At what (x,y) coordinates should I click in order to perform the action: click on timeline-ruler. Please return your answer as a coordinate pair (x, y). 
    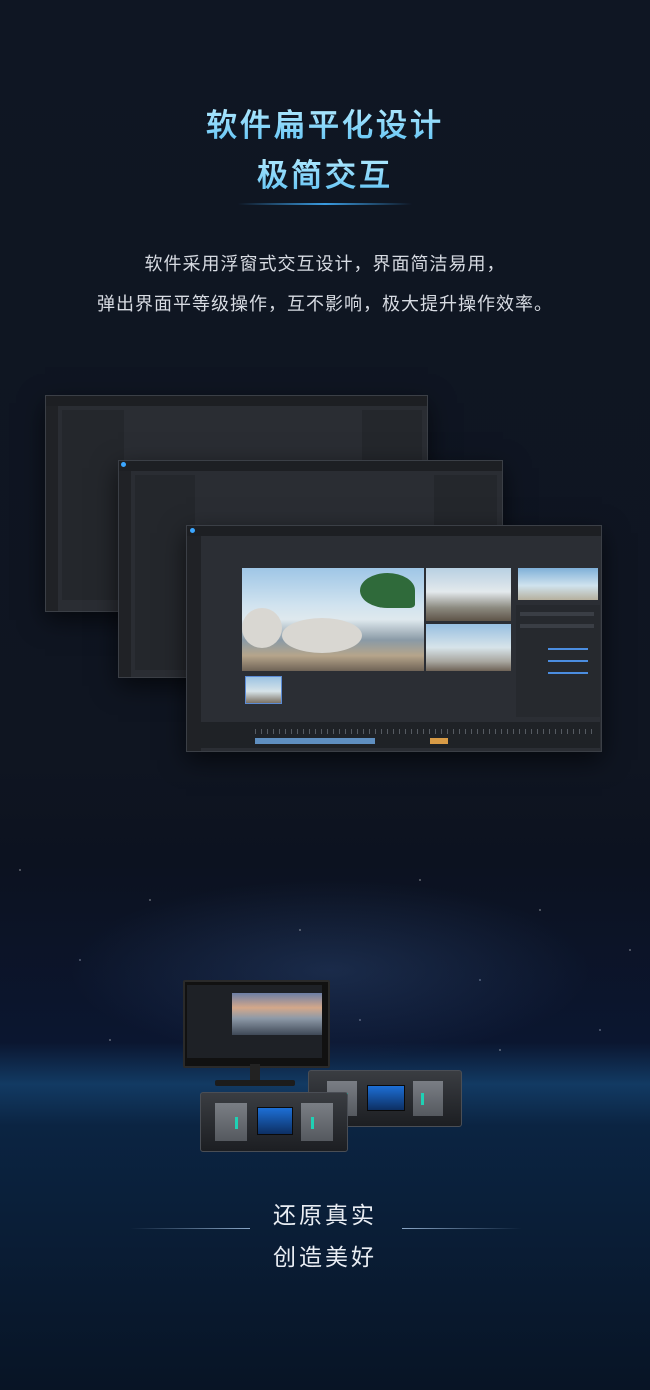
    Looking at the image, I should click on (425, 731).